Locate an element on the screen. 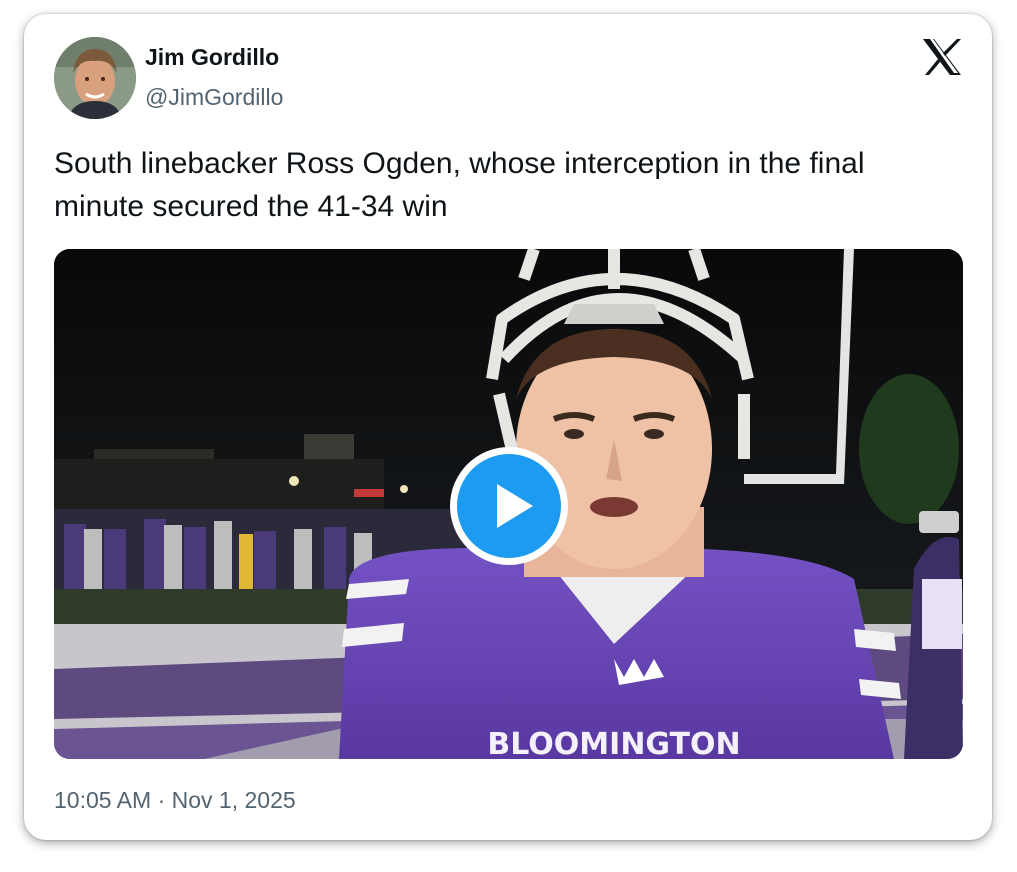 The height and width of the screenshot is (872, 1017). author-avatar is located at coordinates (95, 78).